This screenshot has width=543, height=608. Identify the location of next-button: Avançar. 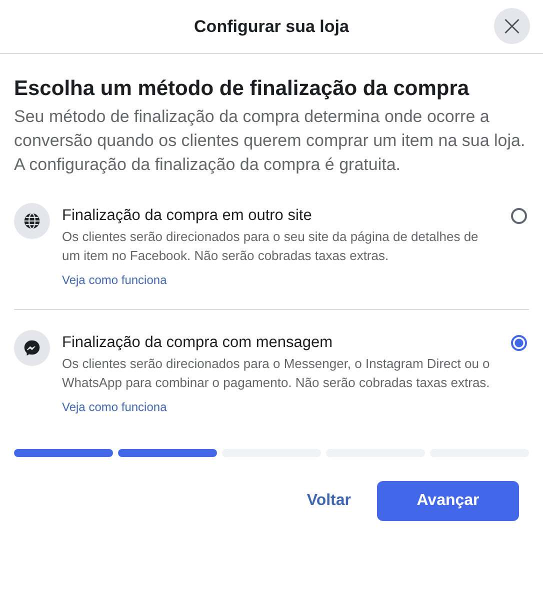
(448, 501).